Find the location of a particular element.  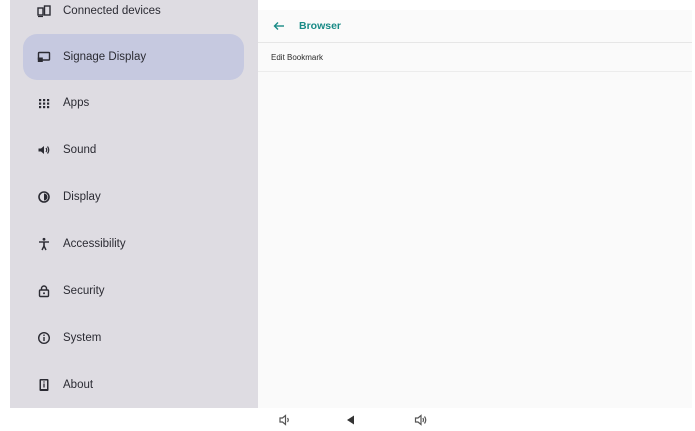

sidebar-item-sound: Sound is located at coordinates (133, 150).